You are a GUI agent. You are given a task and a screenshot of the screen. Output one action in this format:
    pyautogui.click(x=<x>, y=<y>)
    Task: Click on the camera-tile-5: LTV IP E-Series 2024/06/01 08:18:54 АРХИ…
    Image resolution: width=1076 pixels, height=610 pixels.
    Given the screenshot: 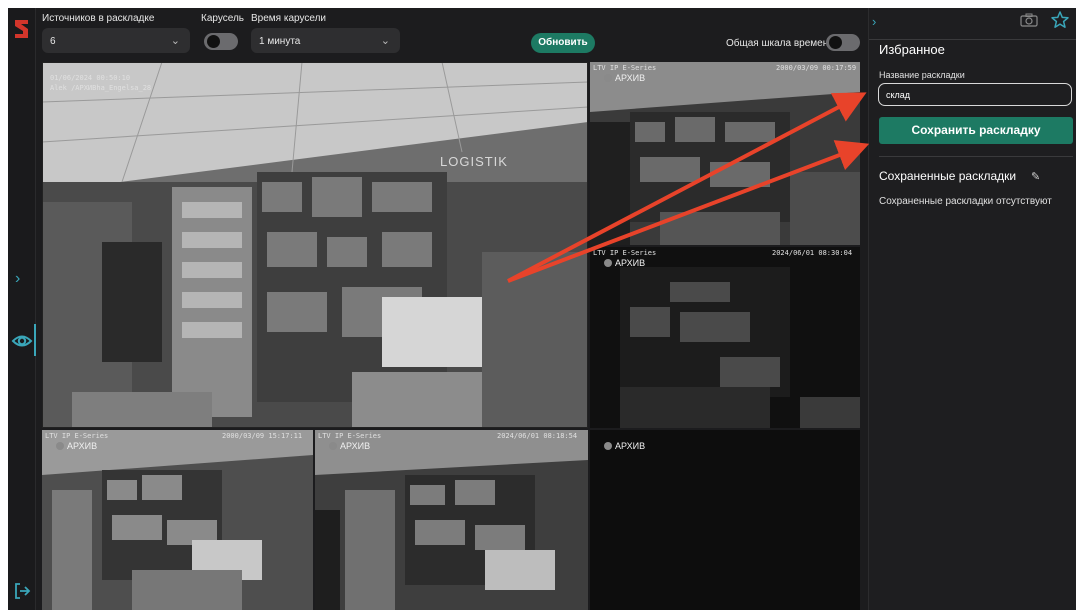 What is the action you would take?
    pyautogui.click(x=451, y=520)
    